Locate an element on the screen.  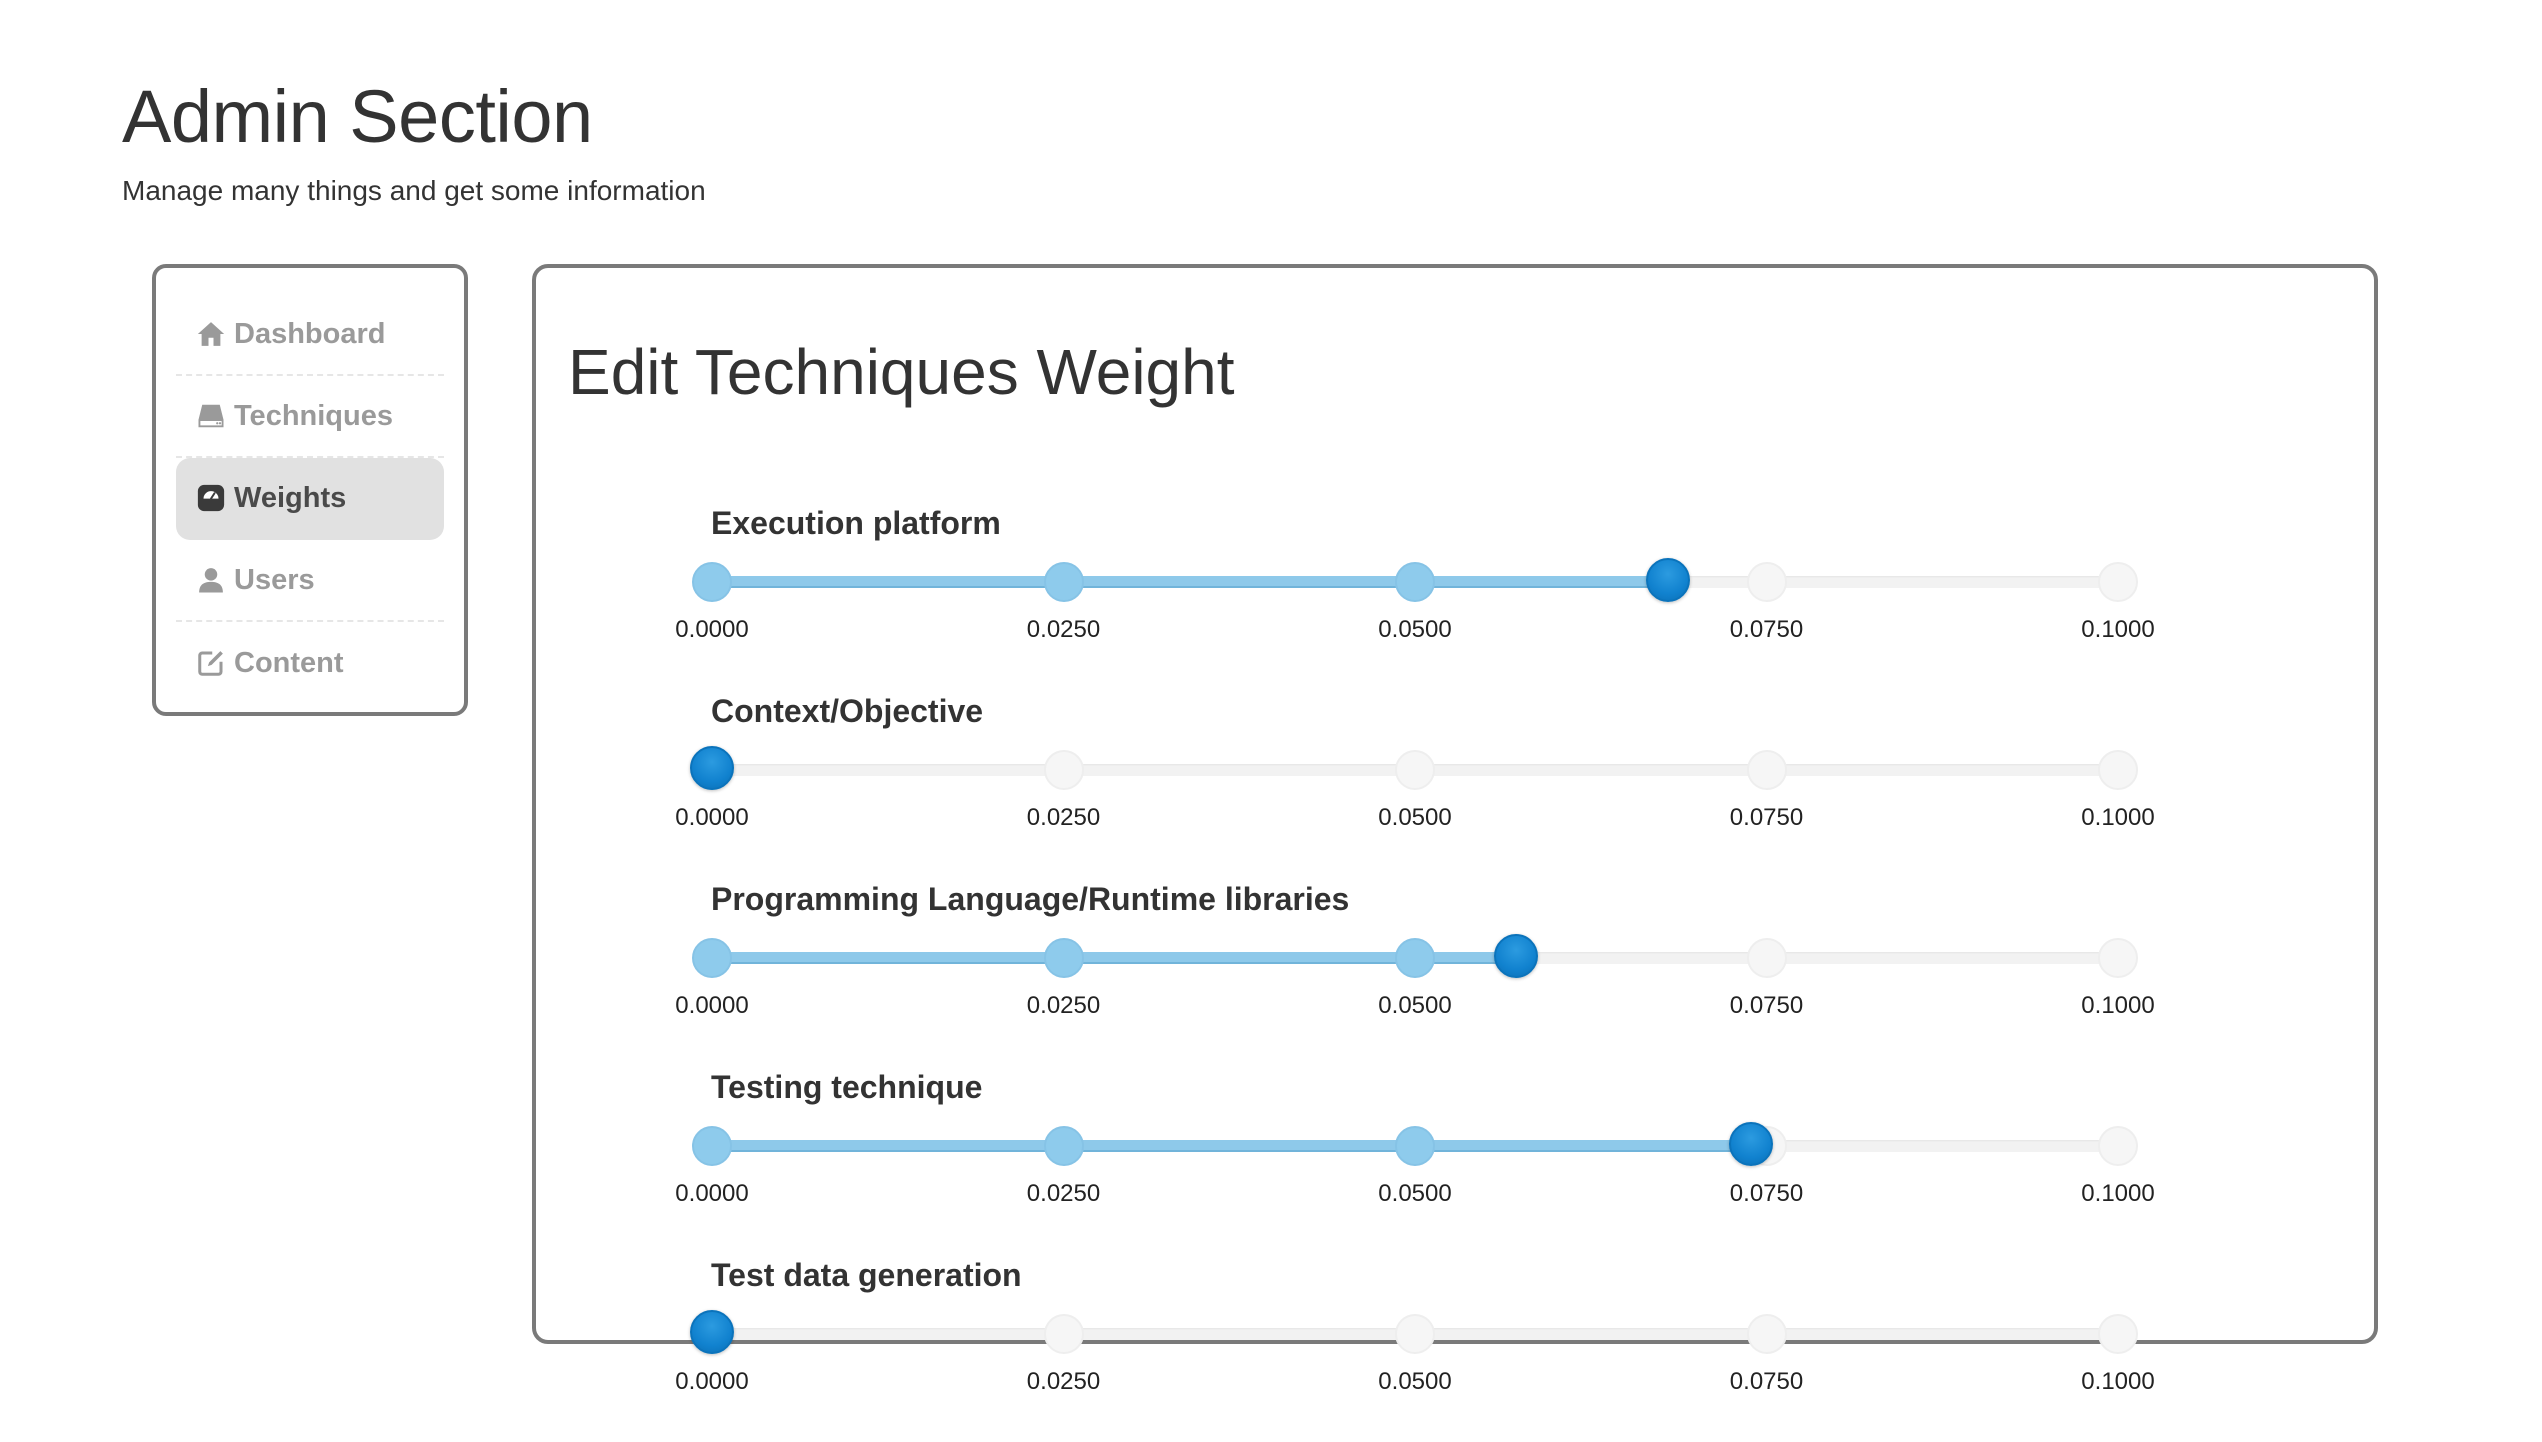
scale-icon is located at coordinates (211, 498).